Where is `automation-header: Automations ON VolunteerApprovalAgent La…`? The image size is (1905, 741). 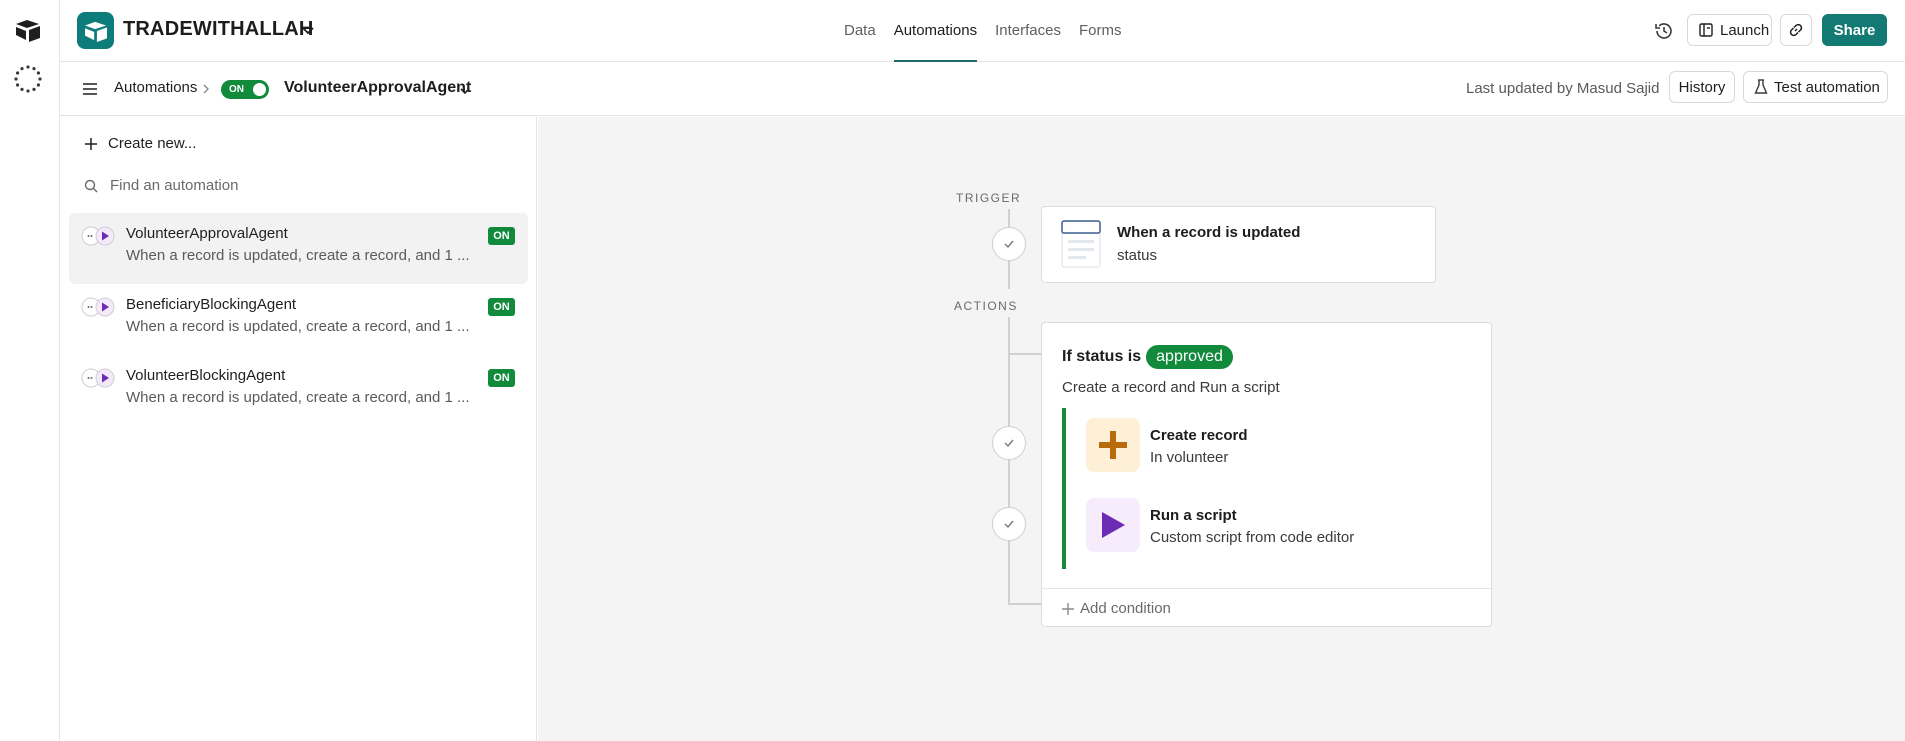
automation-header: Automations ON VolunteerApprovalAgent La… is located at coordinates (982, 89).